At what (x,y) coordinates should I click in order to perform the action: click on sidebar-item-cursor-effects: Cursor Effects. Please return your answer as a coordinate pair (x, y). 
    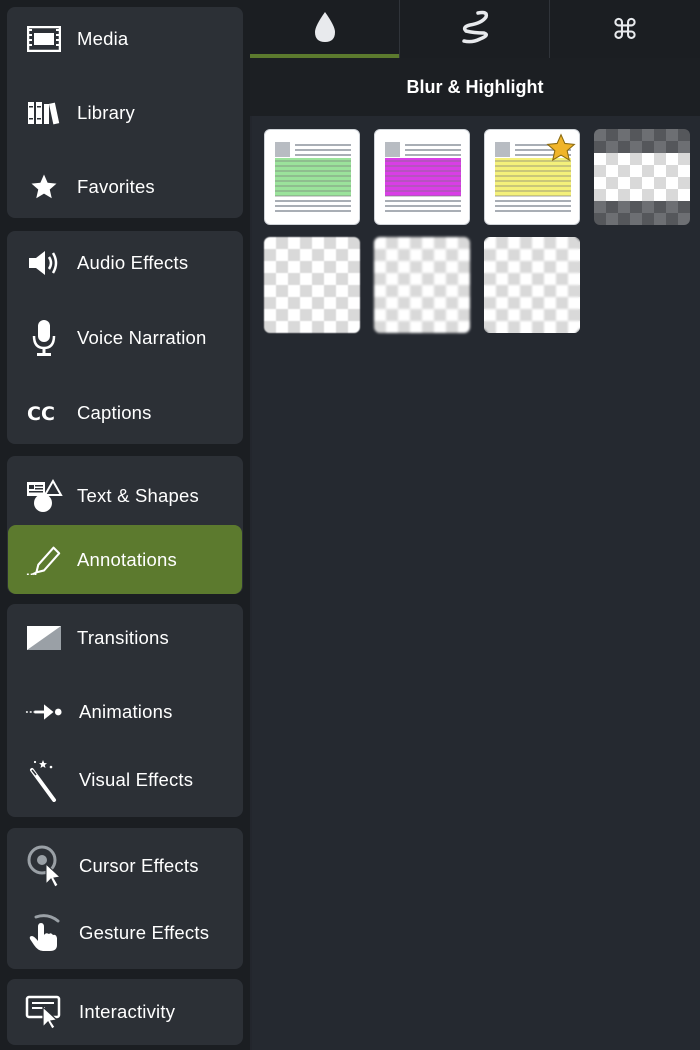
    Looking at the image, I should click on (125, 866).